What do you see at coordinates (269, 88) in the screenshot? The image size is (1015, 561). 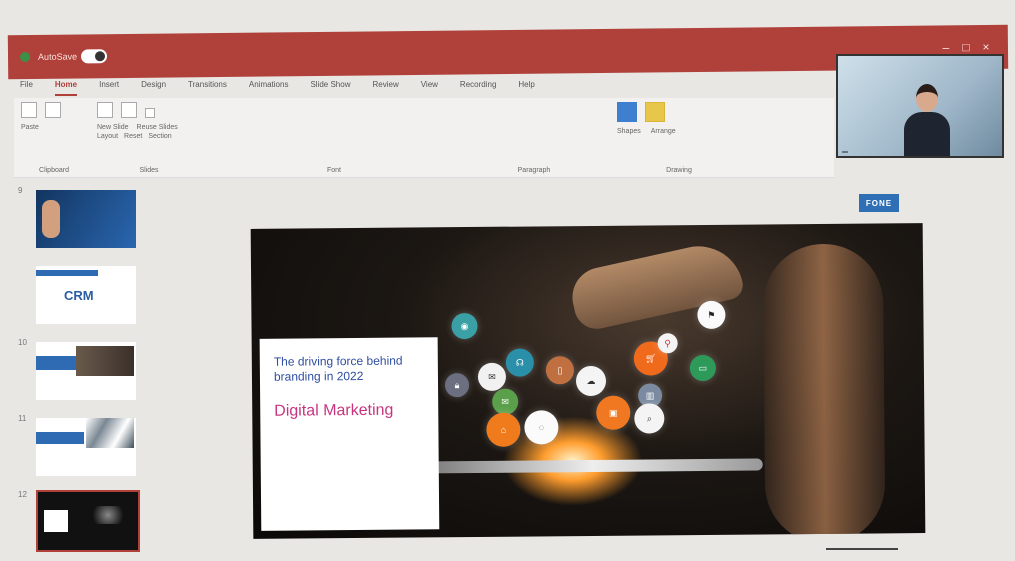 I see `tab-animations: Animations` at bounding box center [269, 88].